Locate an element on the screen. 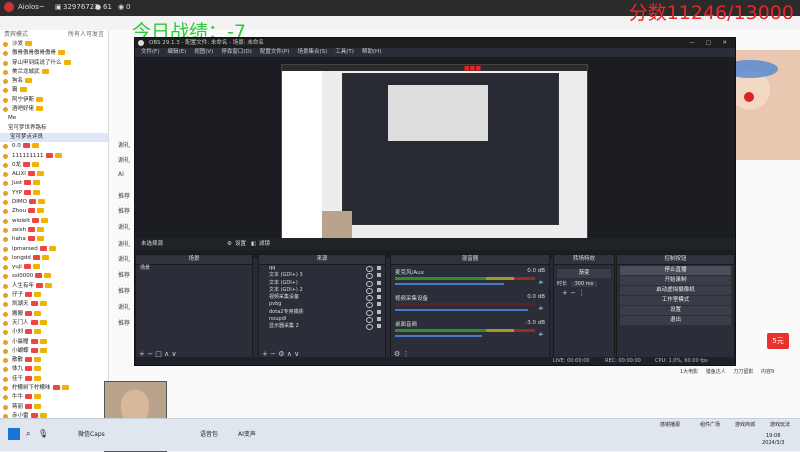  maximize-icon: □ is located at coordinates (708, 43).